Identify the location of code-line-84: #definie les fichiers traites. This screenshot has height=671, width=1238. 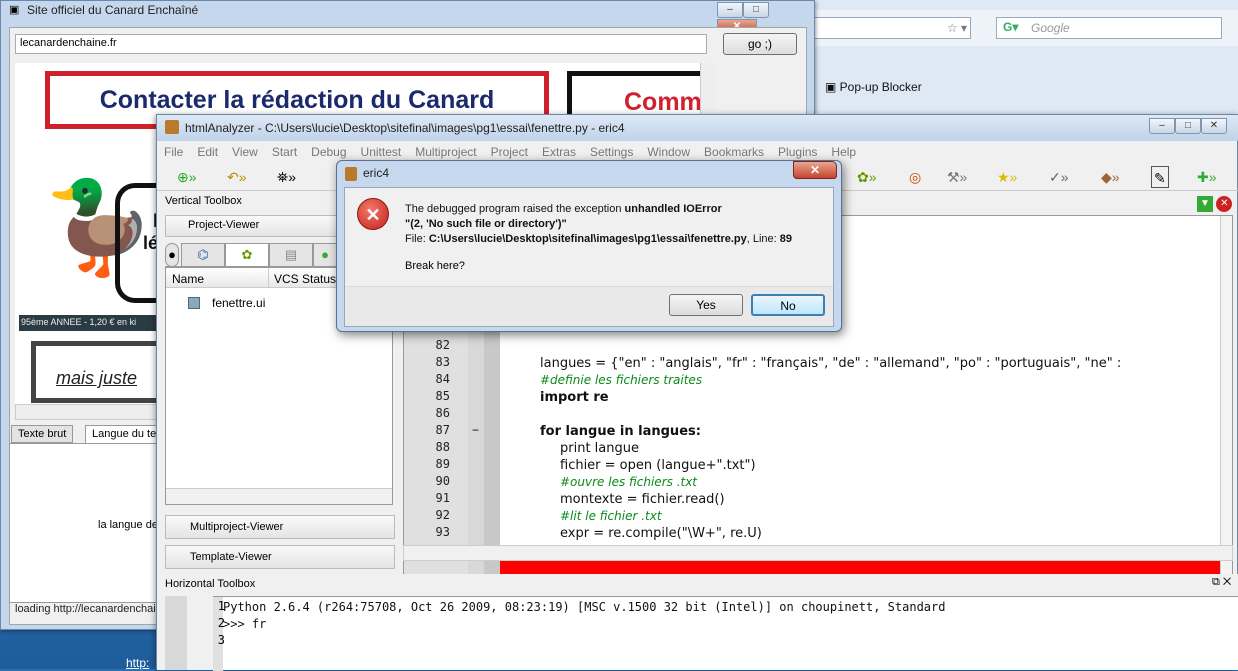
(621, 380).